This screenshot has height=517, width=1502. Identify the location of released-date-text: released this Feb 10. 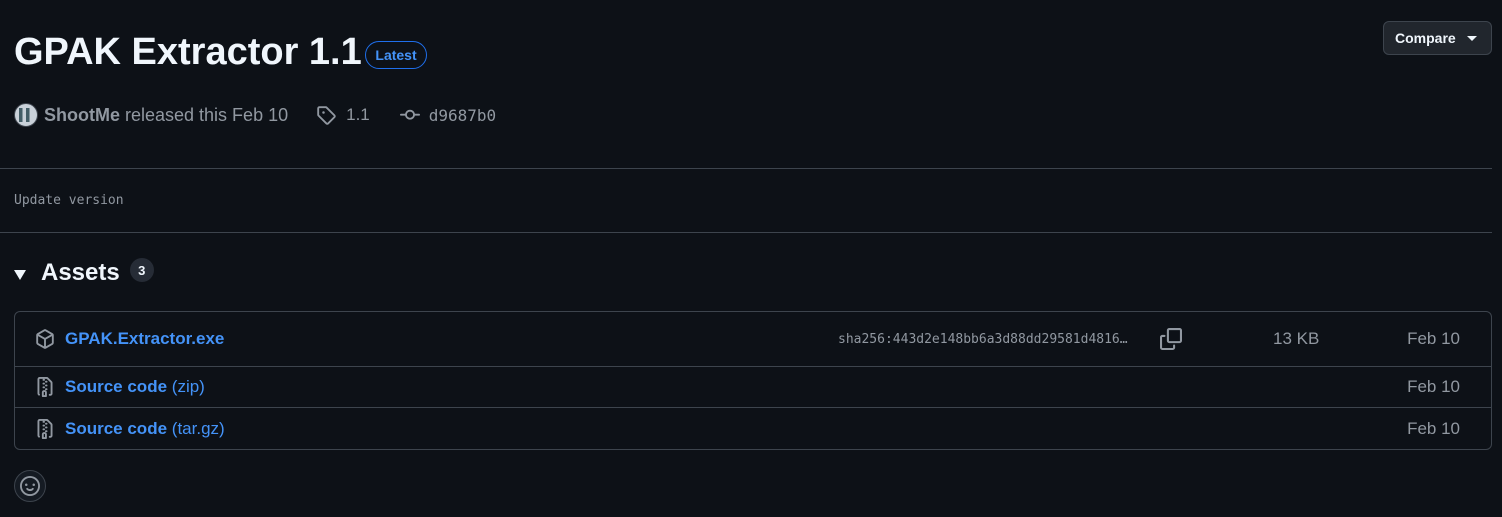
(207, 114).